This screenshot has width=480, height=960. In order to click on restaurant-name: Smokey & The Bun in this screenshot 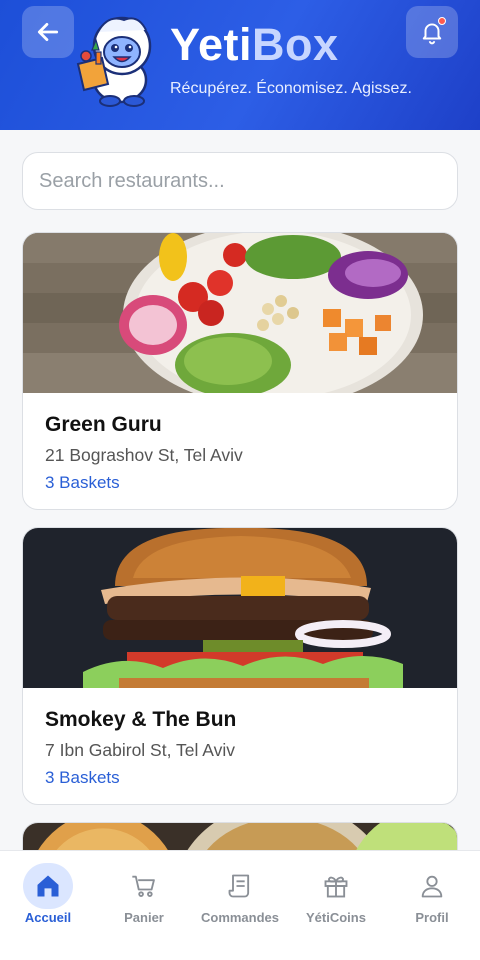, I will do `click(141, 719)`.